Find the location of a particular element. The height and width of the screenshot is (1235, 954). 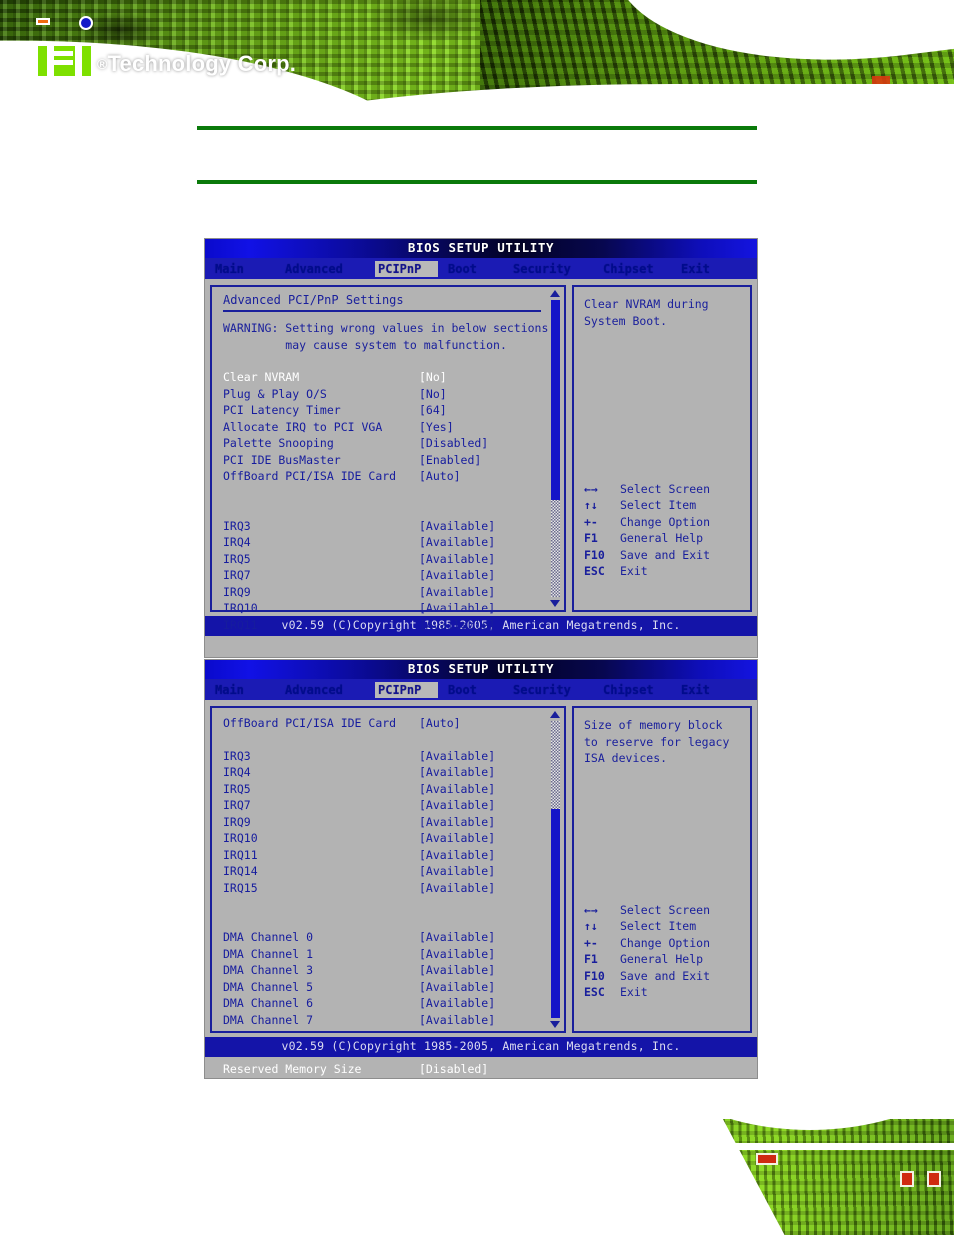

setting-value: [Enabled] is located at coordinates (450, 460).